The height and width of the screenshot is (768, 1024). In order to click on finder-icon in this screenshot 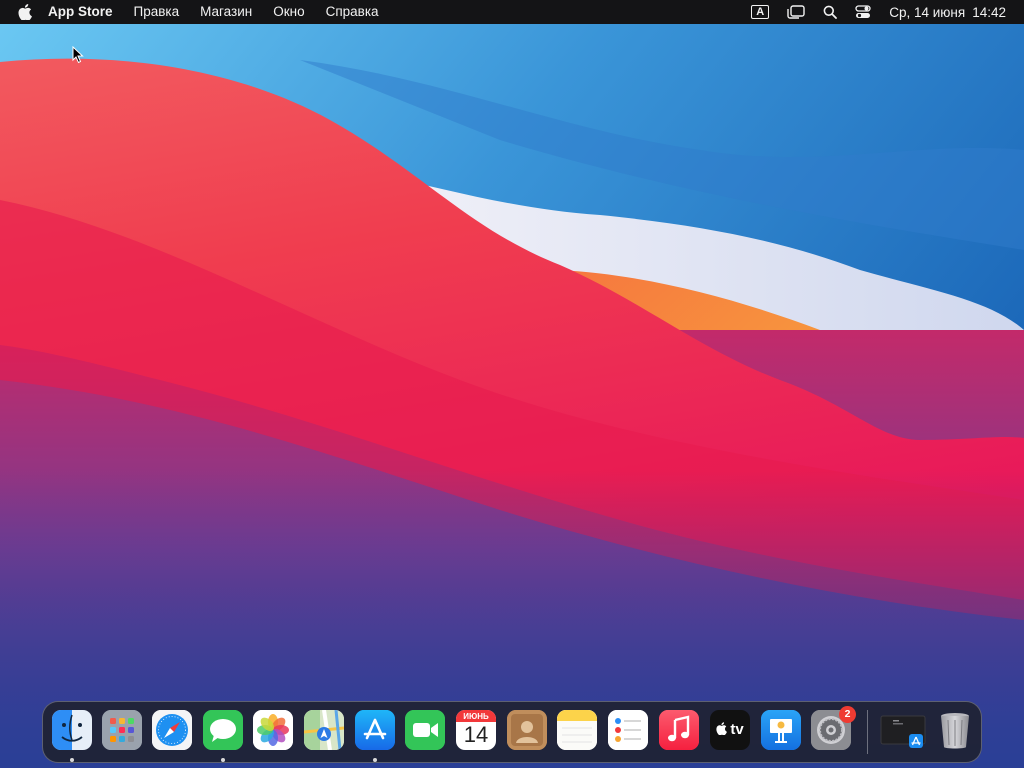, I will do `click(72, 730)`.